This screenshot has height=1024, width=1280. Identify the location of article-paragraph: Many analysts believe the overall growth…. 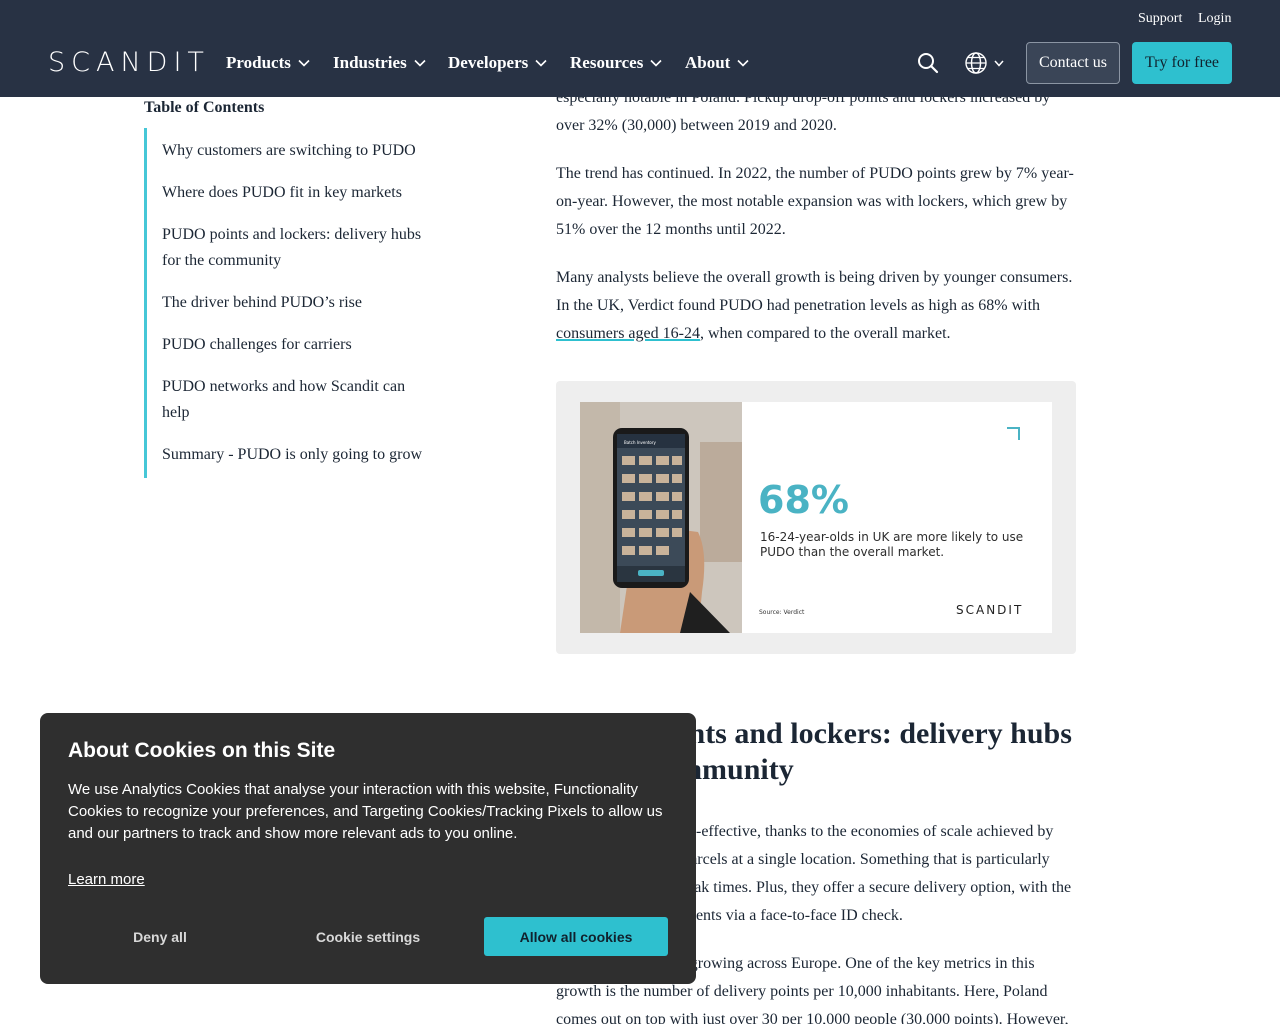
(816, 306).